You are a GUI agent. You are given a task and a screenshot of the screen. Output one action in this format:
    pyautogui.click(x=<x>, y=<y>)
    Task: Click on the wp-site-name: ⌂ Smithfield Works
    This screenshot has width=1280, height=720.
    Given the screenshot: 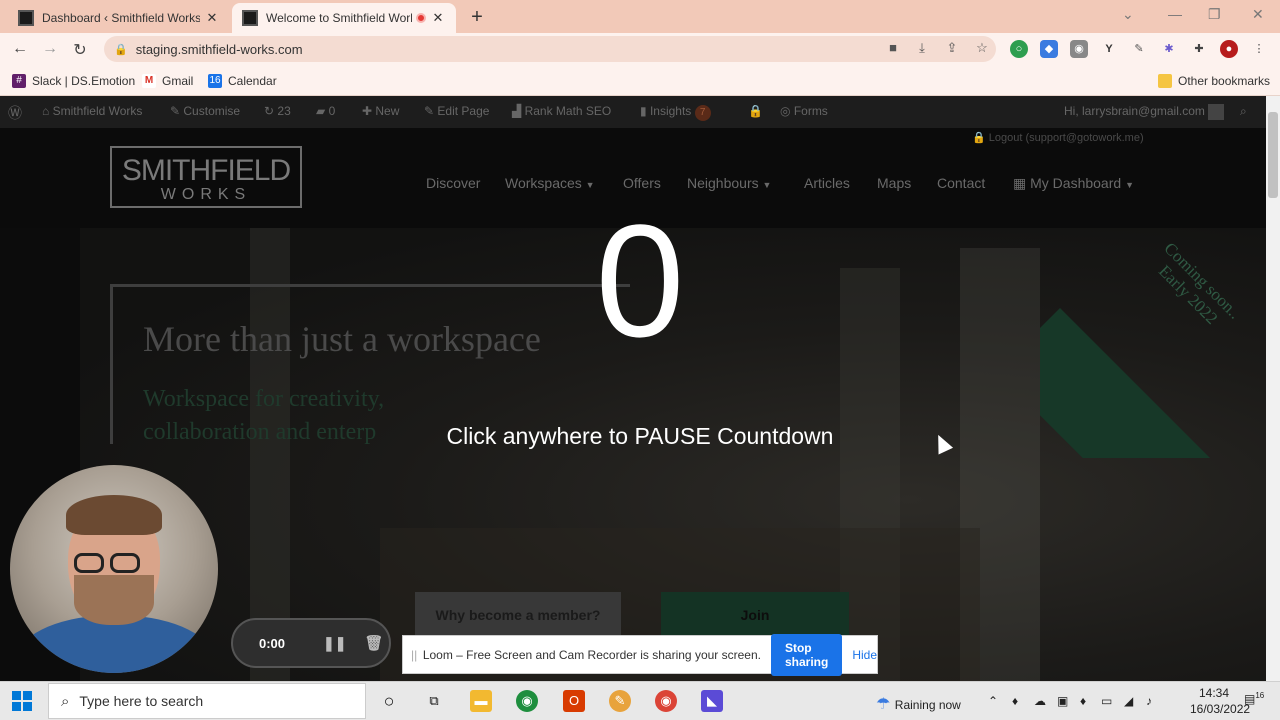 What is the action you would take?
    pyautogui.click(x=92, y=111)
    